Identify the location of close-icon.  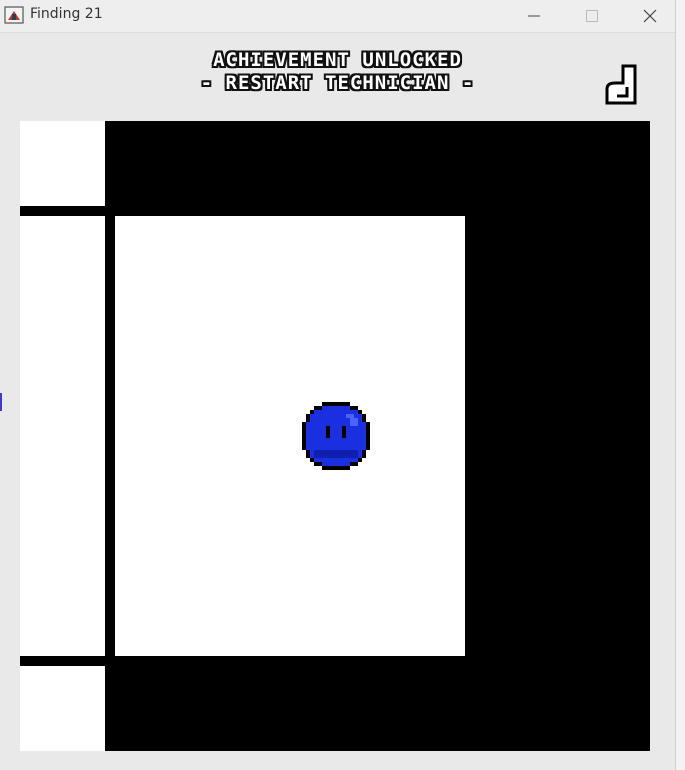
(650, 16).